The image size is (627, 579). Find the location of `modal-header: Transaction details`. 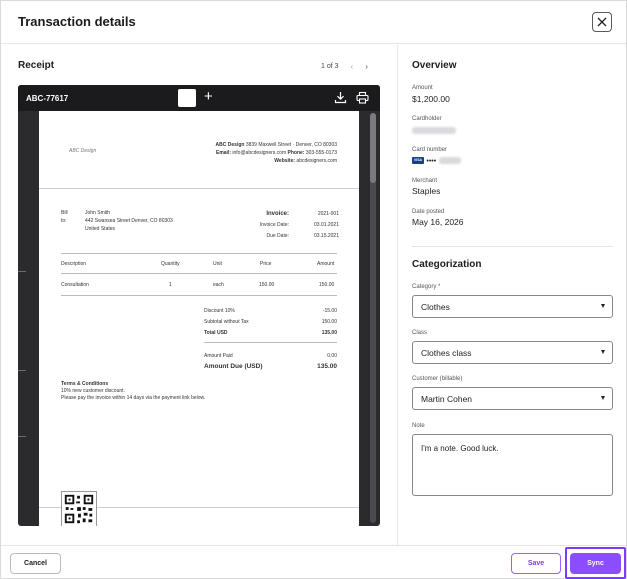

modal-header: Transaction details is located at coordinates (313, 22).